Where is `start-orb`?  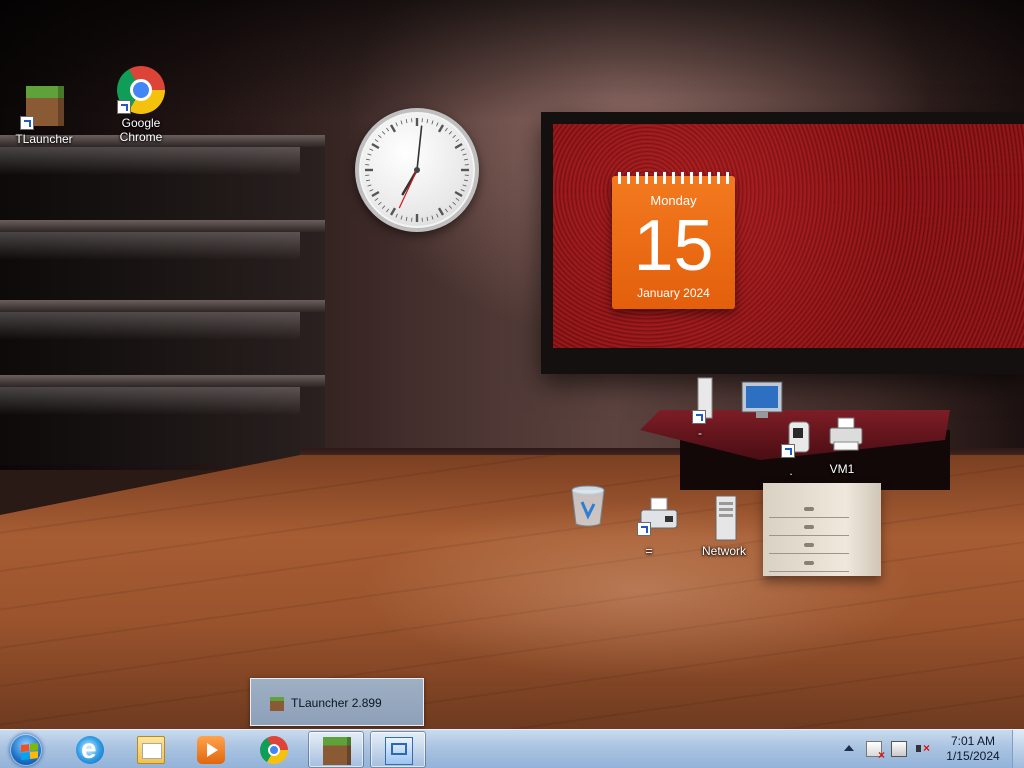 start-orb is located at coordinates (26, 750).